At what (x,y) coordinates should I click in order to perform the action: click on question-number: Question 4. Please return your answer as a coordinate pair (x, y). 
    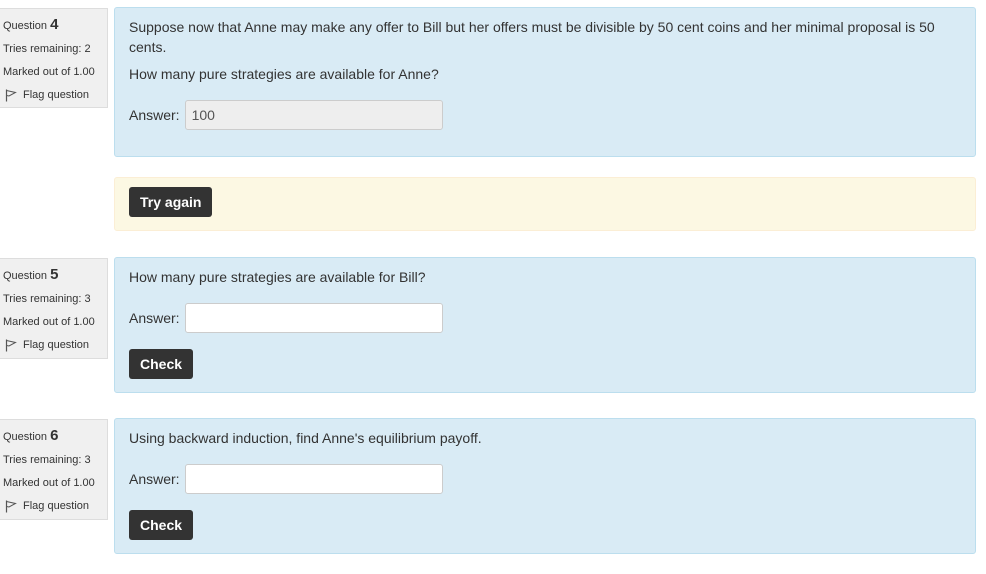
    Looking at the image, I should click on (31, 24).